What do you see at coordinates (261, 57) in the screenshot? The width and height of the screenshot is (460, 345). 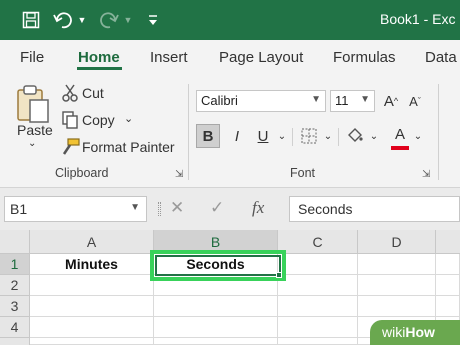 I see `tab-page-layout: Page Layout` at bounding box center [261, 57].